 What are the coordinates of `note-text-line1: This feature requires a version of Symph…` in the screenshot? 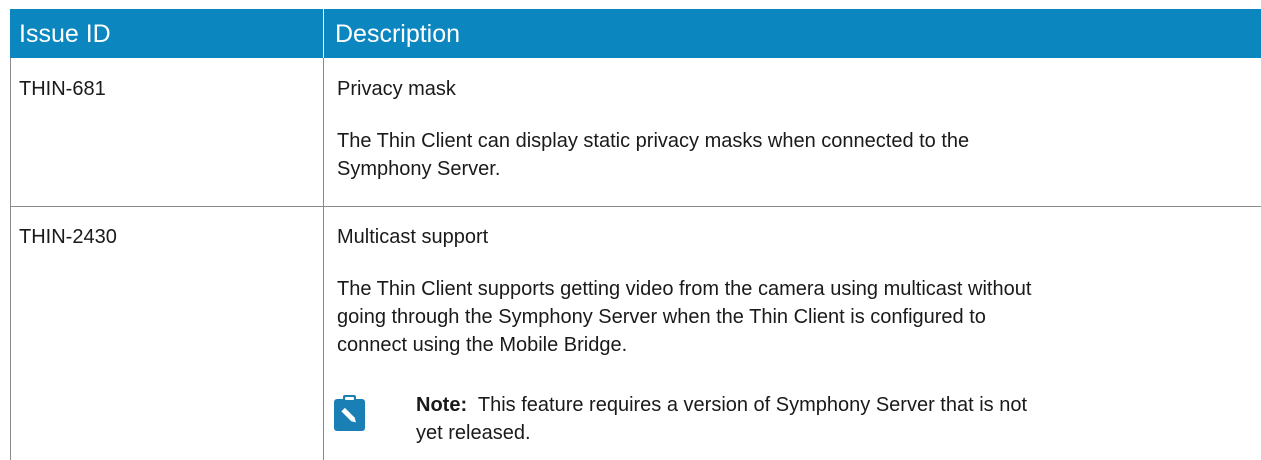 It's located at (752, 405).